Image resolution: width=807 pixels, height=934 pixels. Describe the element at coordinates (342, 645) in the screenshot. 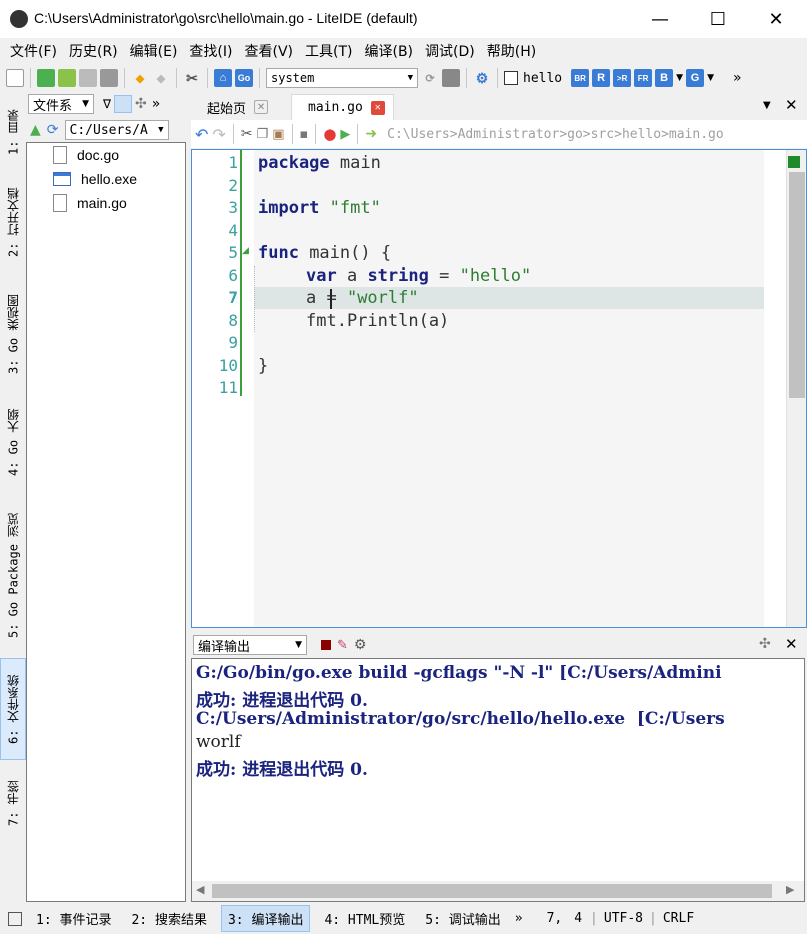

I see `clear-output-icon: ✎` at that location.